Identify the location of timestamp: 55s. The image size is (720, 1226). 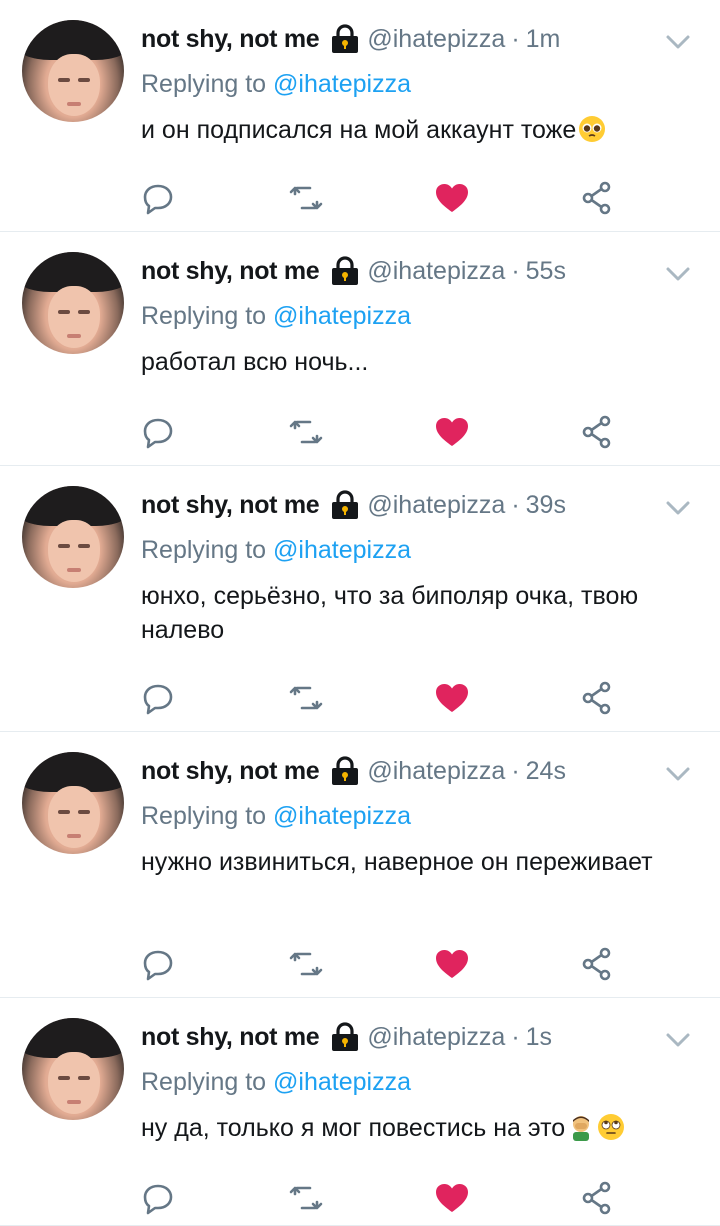
(546, 271).